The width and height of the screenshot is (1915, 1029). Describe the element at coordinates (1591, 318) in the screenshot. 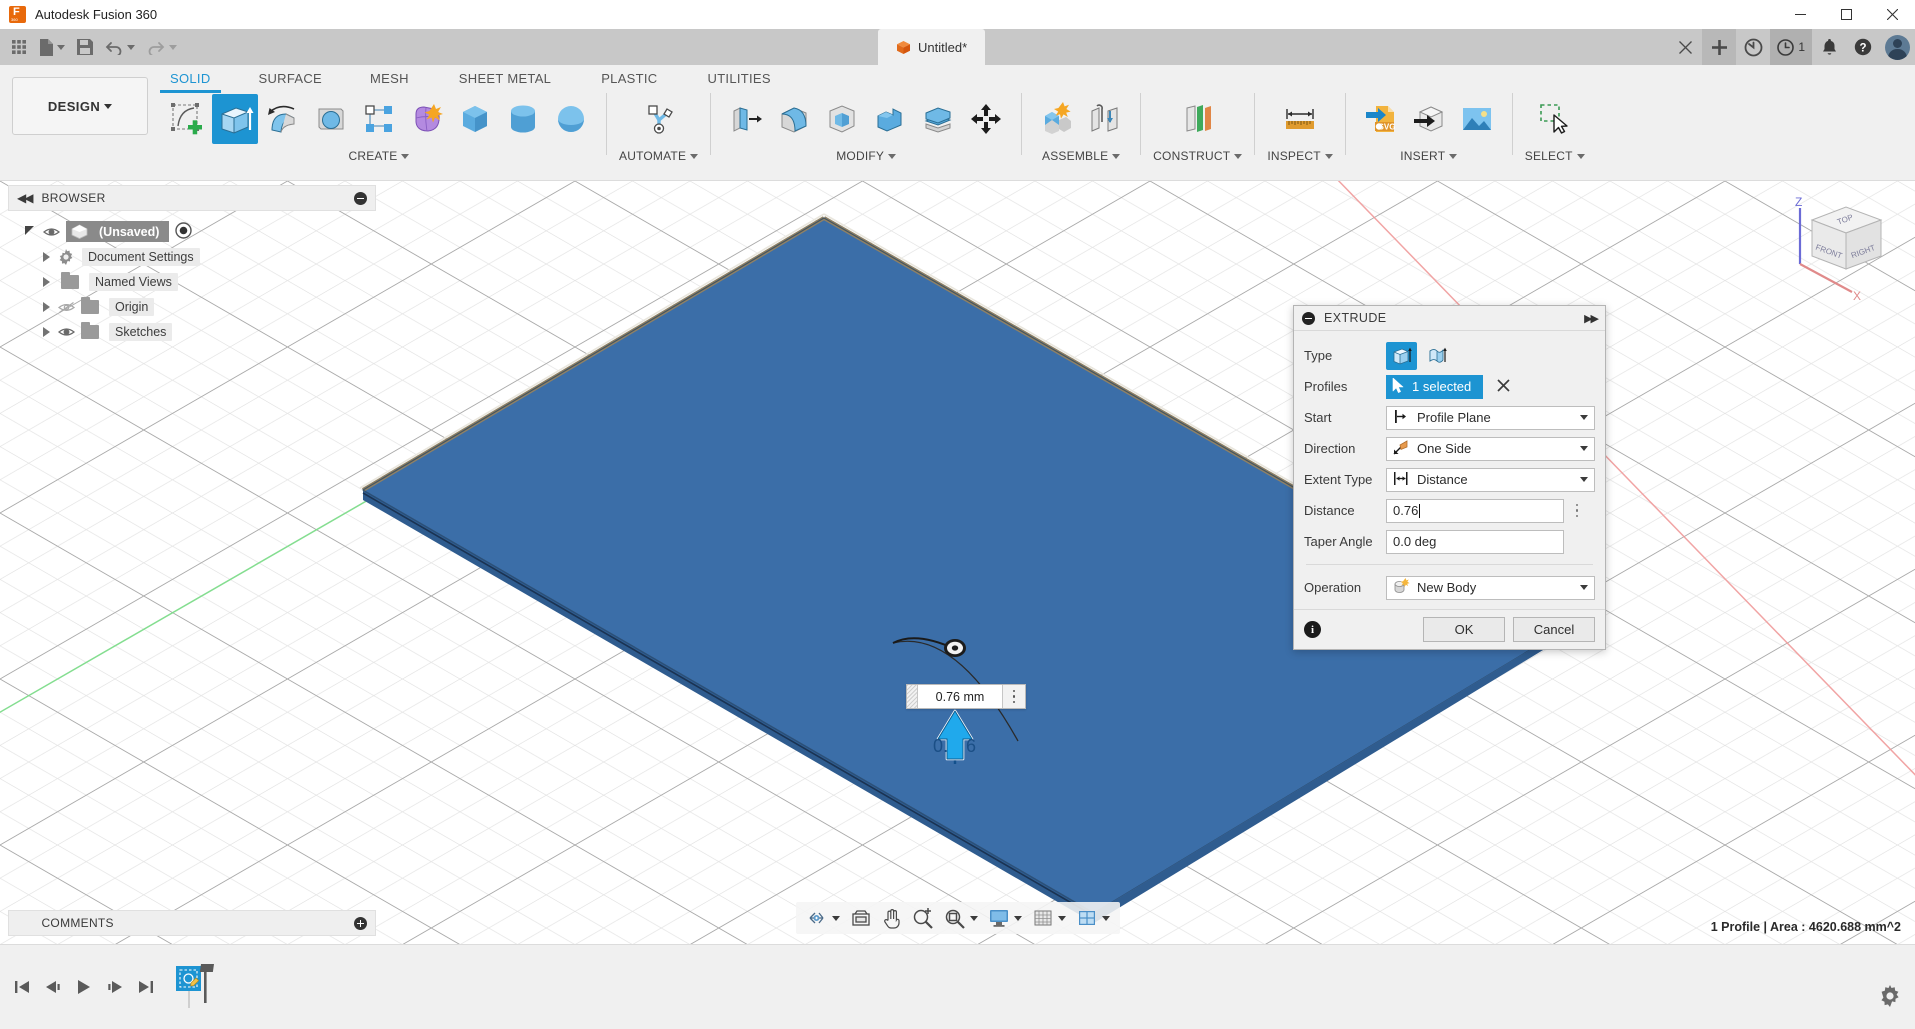

I see `expand-right-icon: ▶▶` at that location.